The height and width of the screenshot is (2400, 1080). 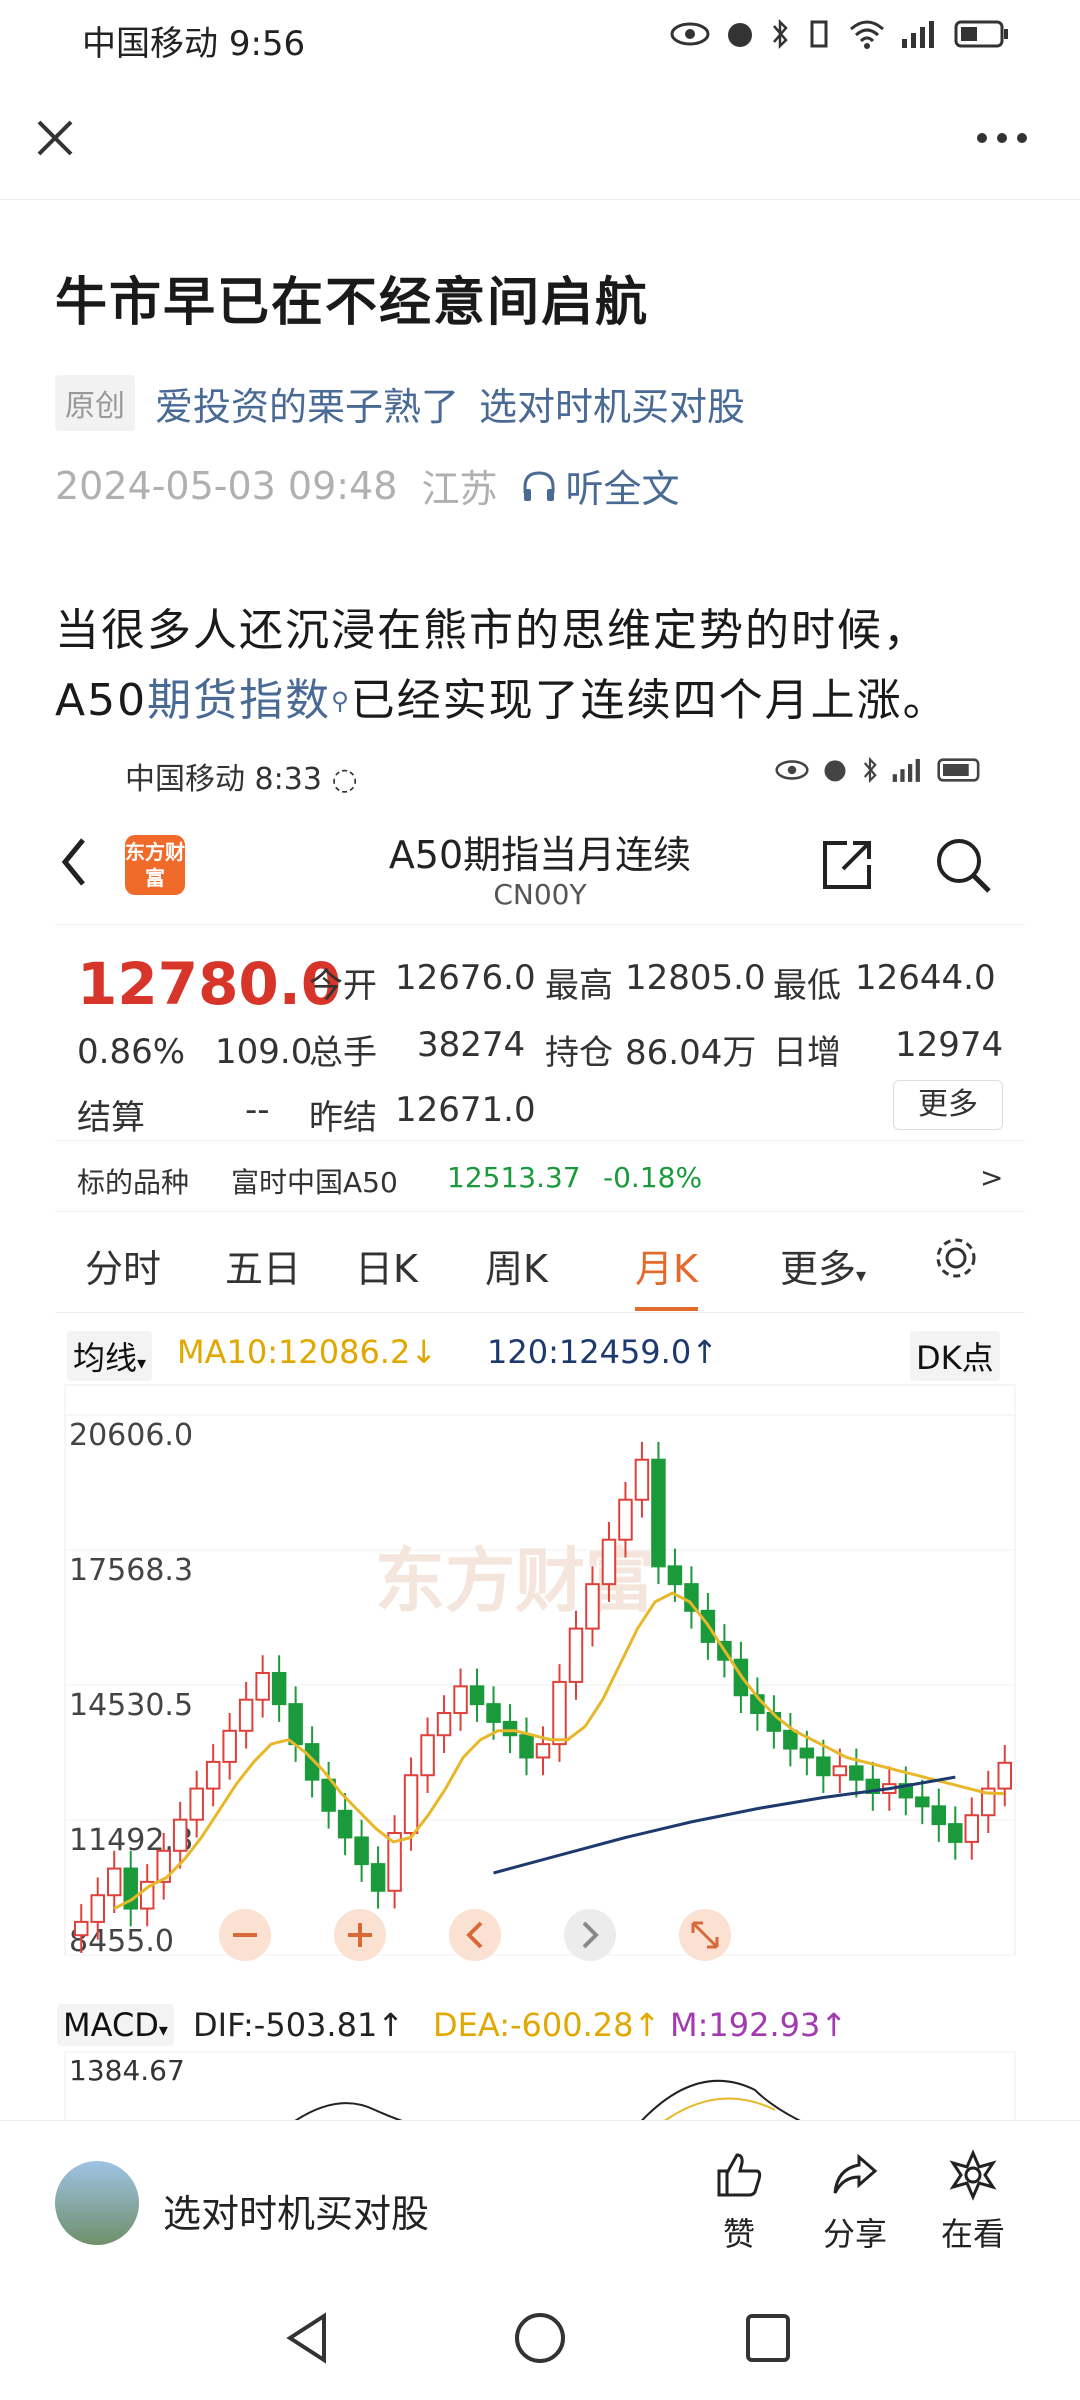 What do you see at coordinates (612, 403) in the screenshot?
I see `column-link: 选对时机买对股` at bounding box center [612, 403].